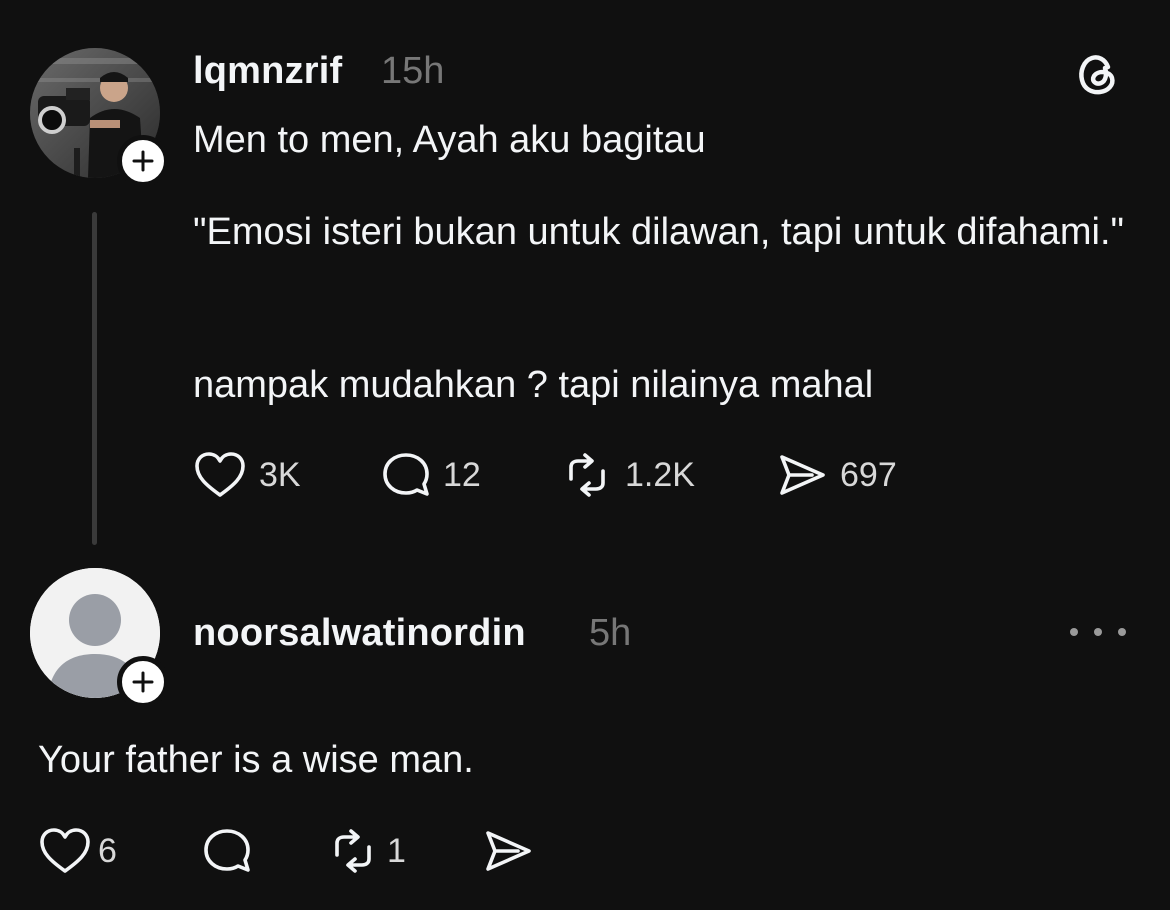  Describe the element at coordinates (396, 850) in the screenshot. I see `reply-repost-count: 1` at that location.